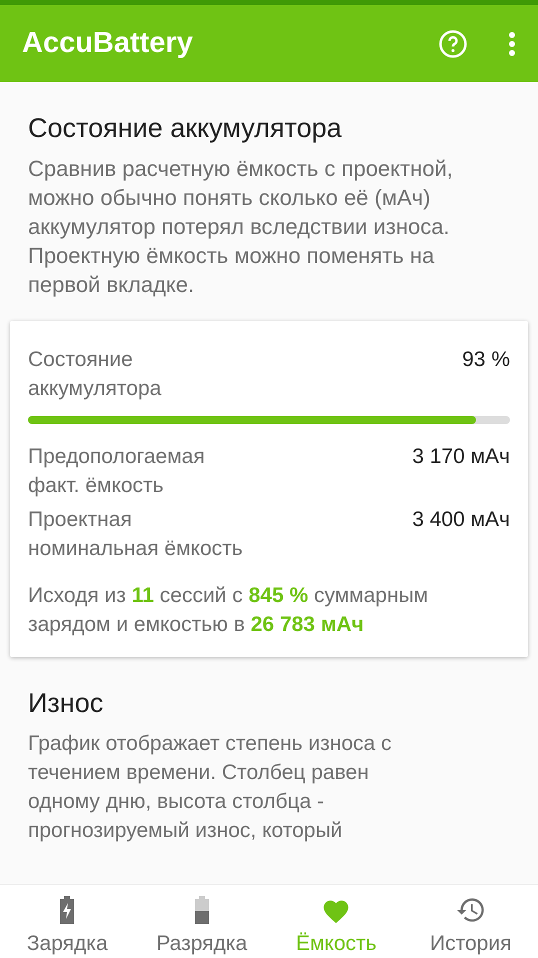  I want to click on section-description: Сравнив расчетную ёмкость с проектной, можно обычно понять сколько её (мАч) аккумулятор потерял вследствии износа. Проектную ёмкость можно поменять на первой вкладке., so click(241, 227).